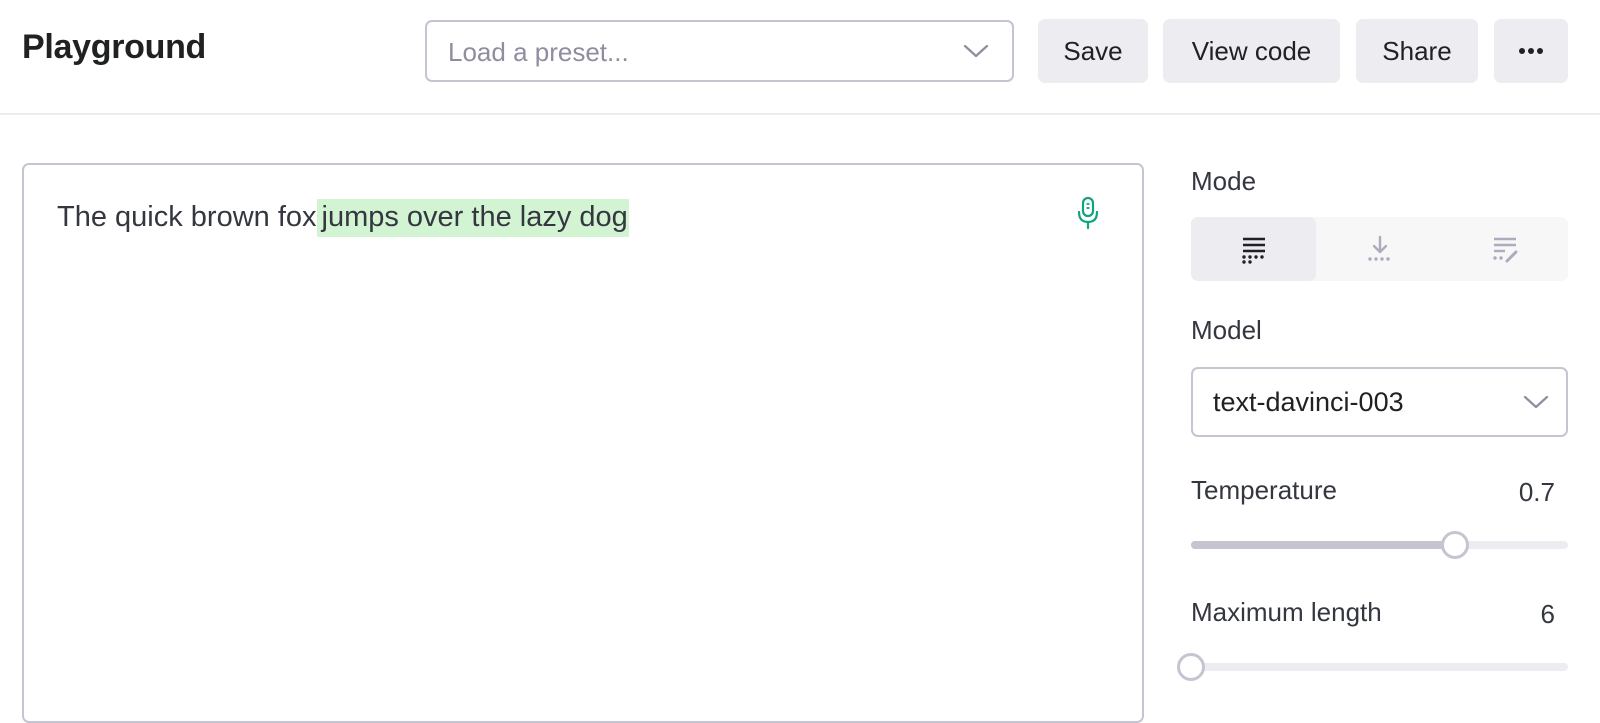 The height and width of the screenshot is (723, 1600). I want to click on save-button: Save, so click(1093, 51).